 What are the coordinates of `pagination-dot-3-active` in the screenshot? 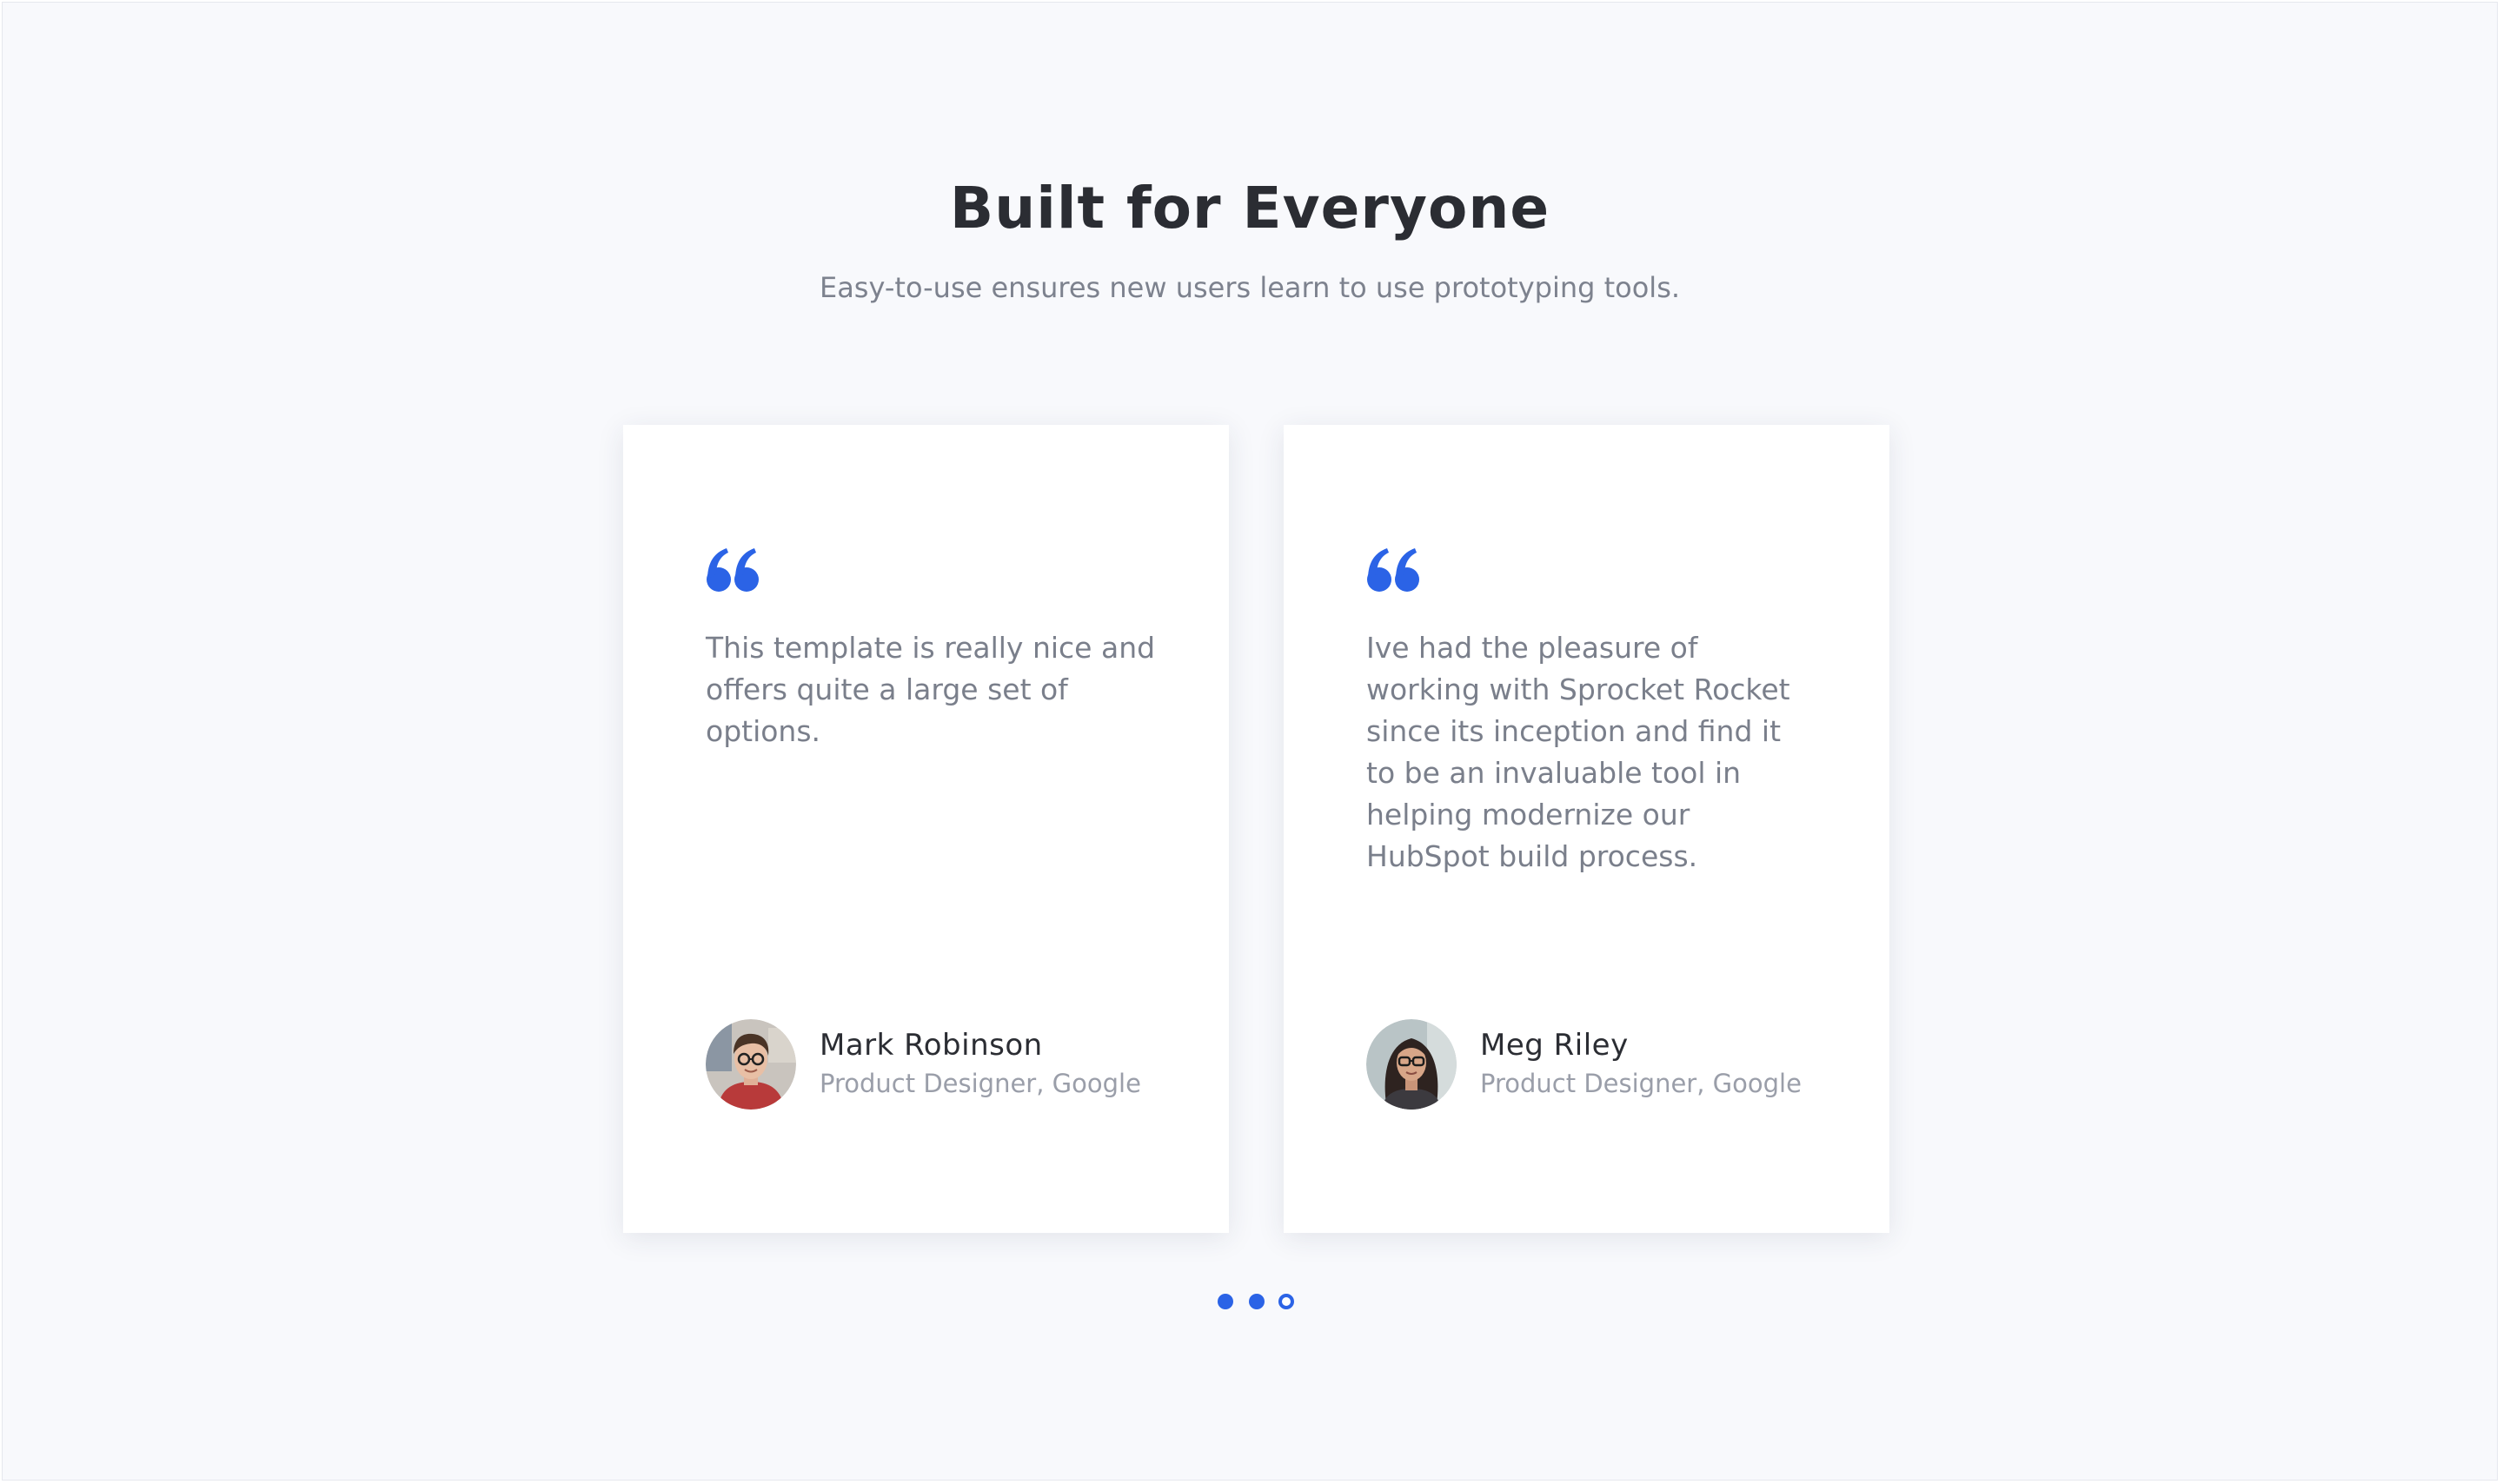 It's located at (1286, 1301).